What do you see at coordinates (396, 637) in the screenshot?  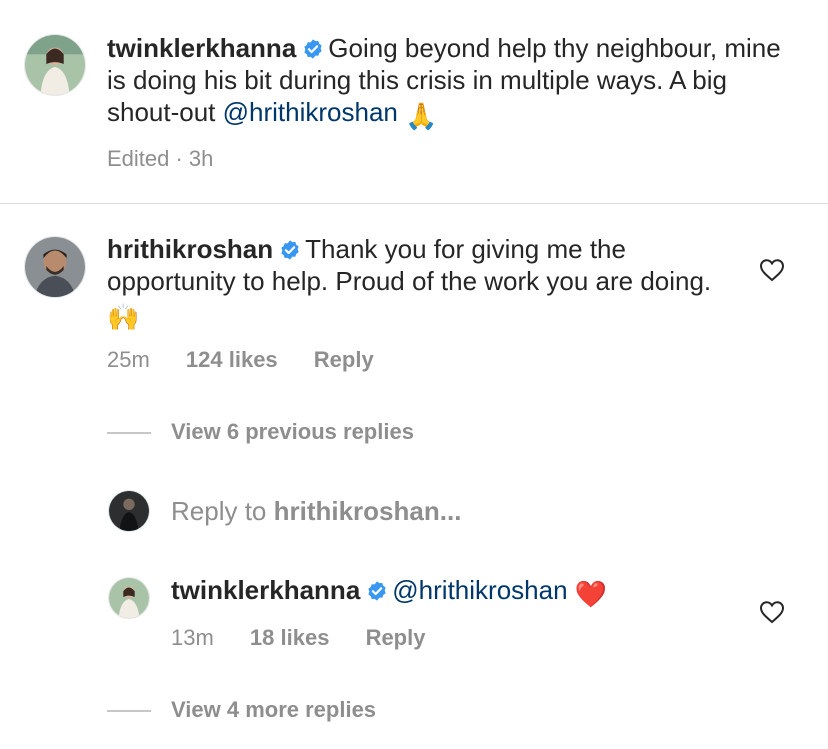 I see `reply-reply-button: Reply` at bounding box center [396, 637].